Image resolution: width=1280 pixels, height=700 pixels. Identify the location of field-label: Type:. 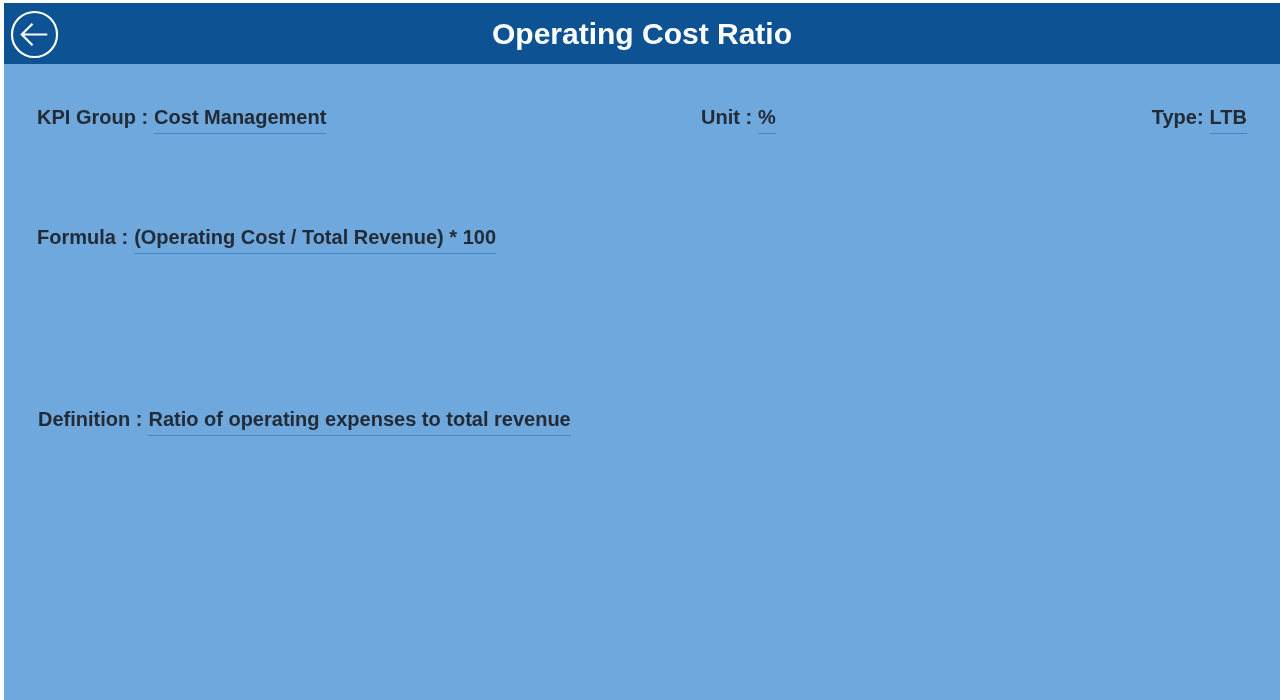
(1177, 117).